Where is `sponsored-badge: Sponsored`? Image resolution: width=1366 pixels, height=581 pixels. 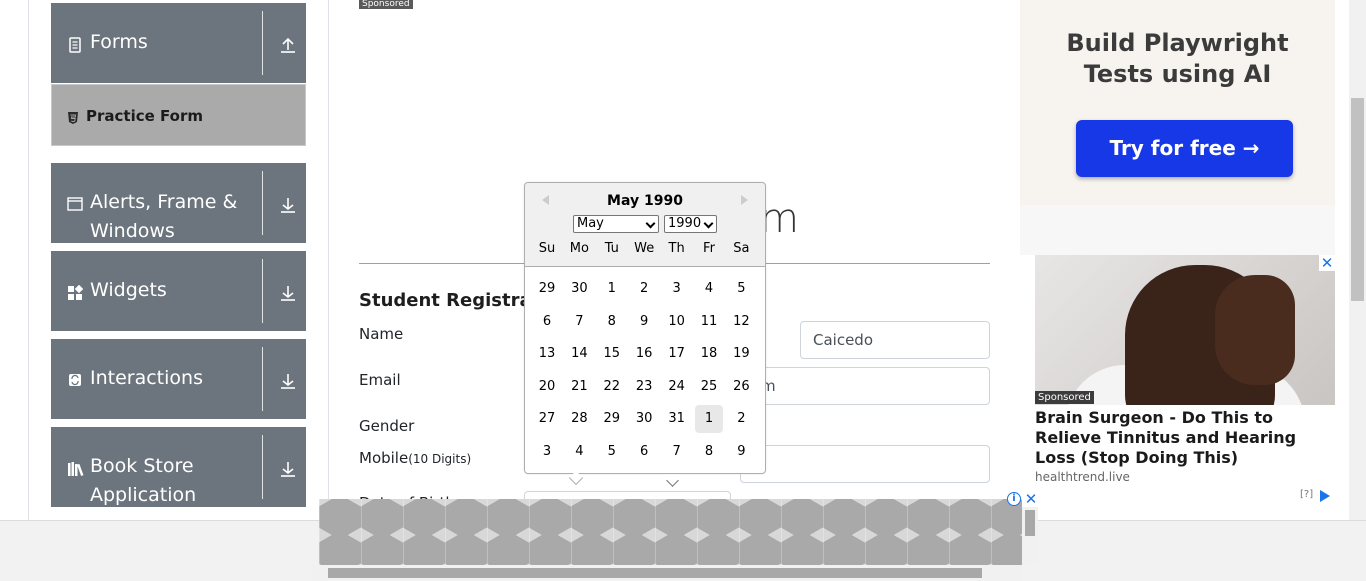 sponsored-badge: Sponsored is located at coordinates (386, 4).